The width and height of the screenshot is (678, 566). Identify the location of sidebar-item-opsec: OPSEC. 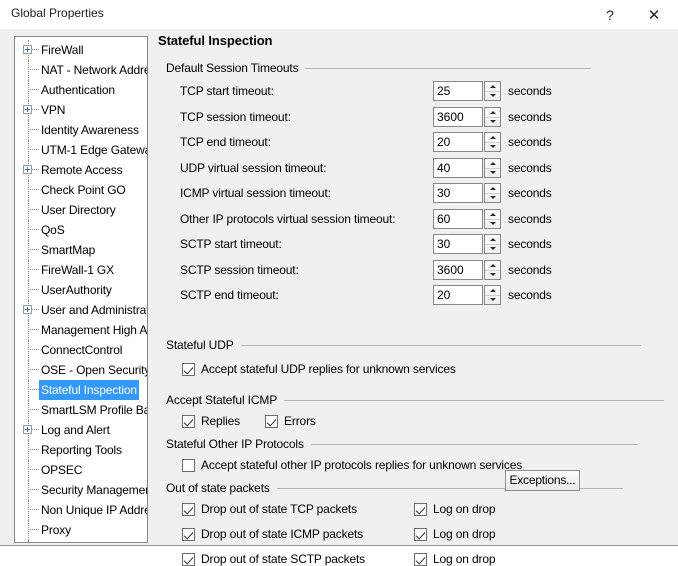
(81, 470).